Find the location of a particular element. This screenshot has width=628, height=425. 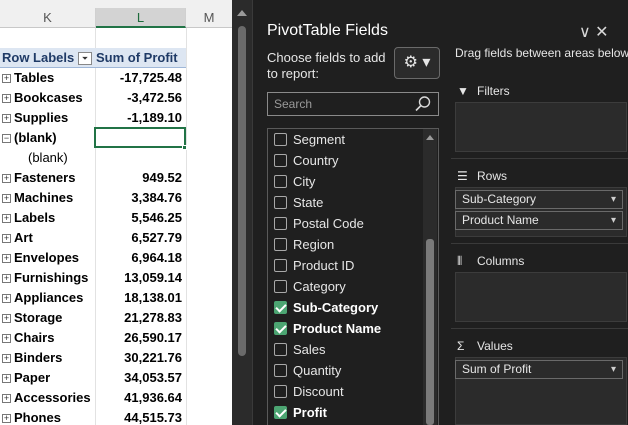

row-label: + Accessories is located at coordinates (46, 398).